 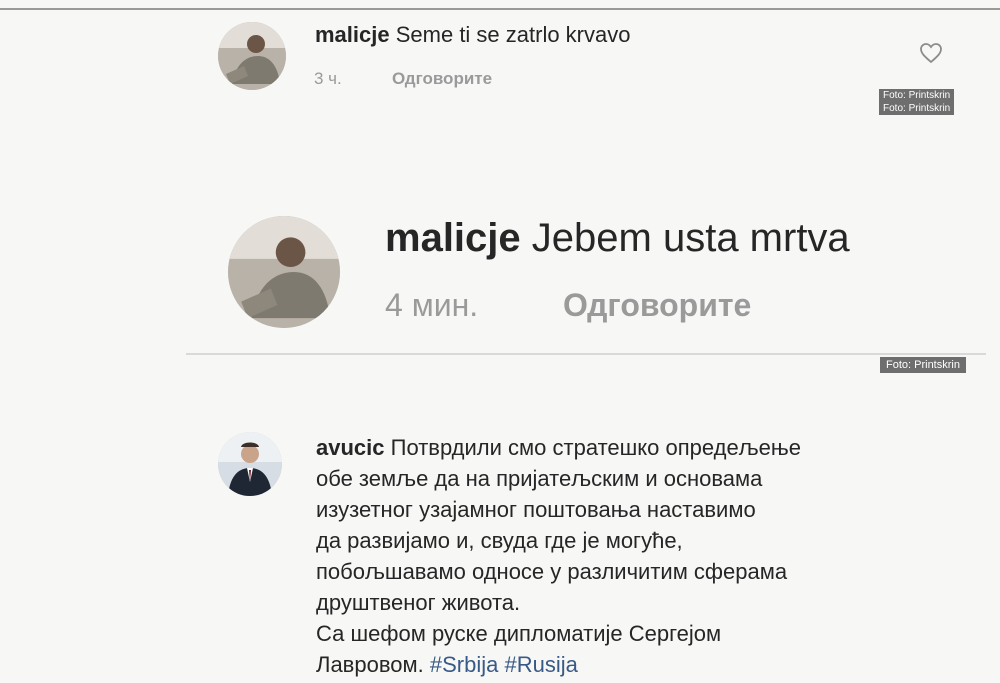 I want to click on comment-3-line-0: Потврдили смо стратешко опредељење, so click(x=596, y=447).